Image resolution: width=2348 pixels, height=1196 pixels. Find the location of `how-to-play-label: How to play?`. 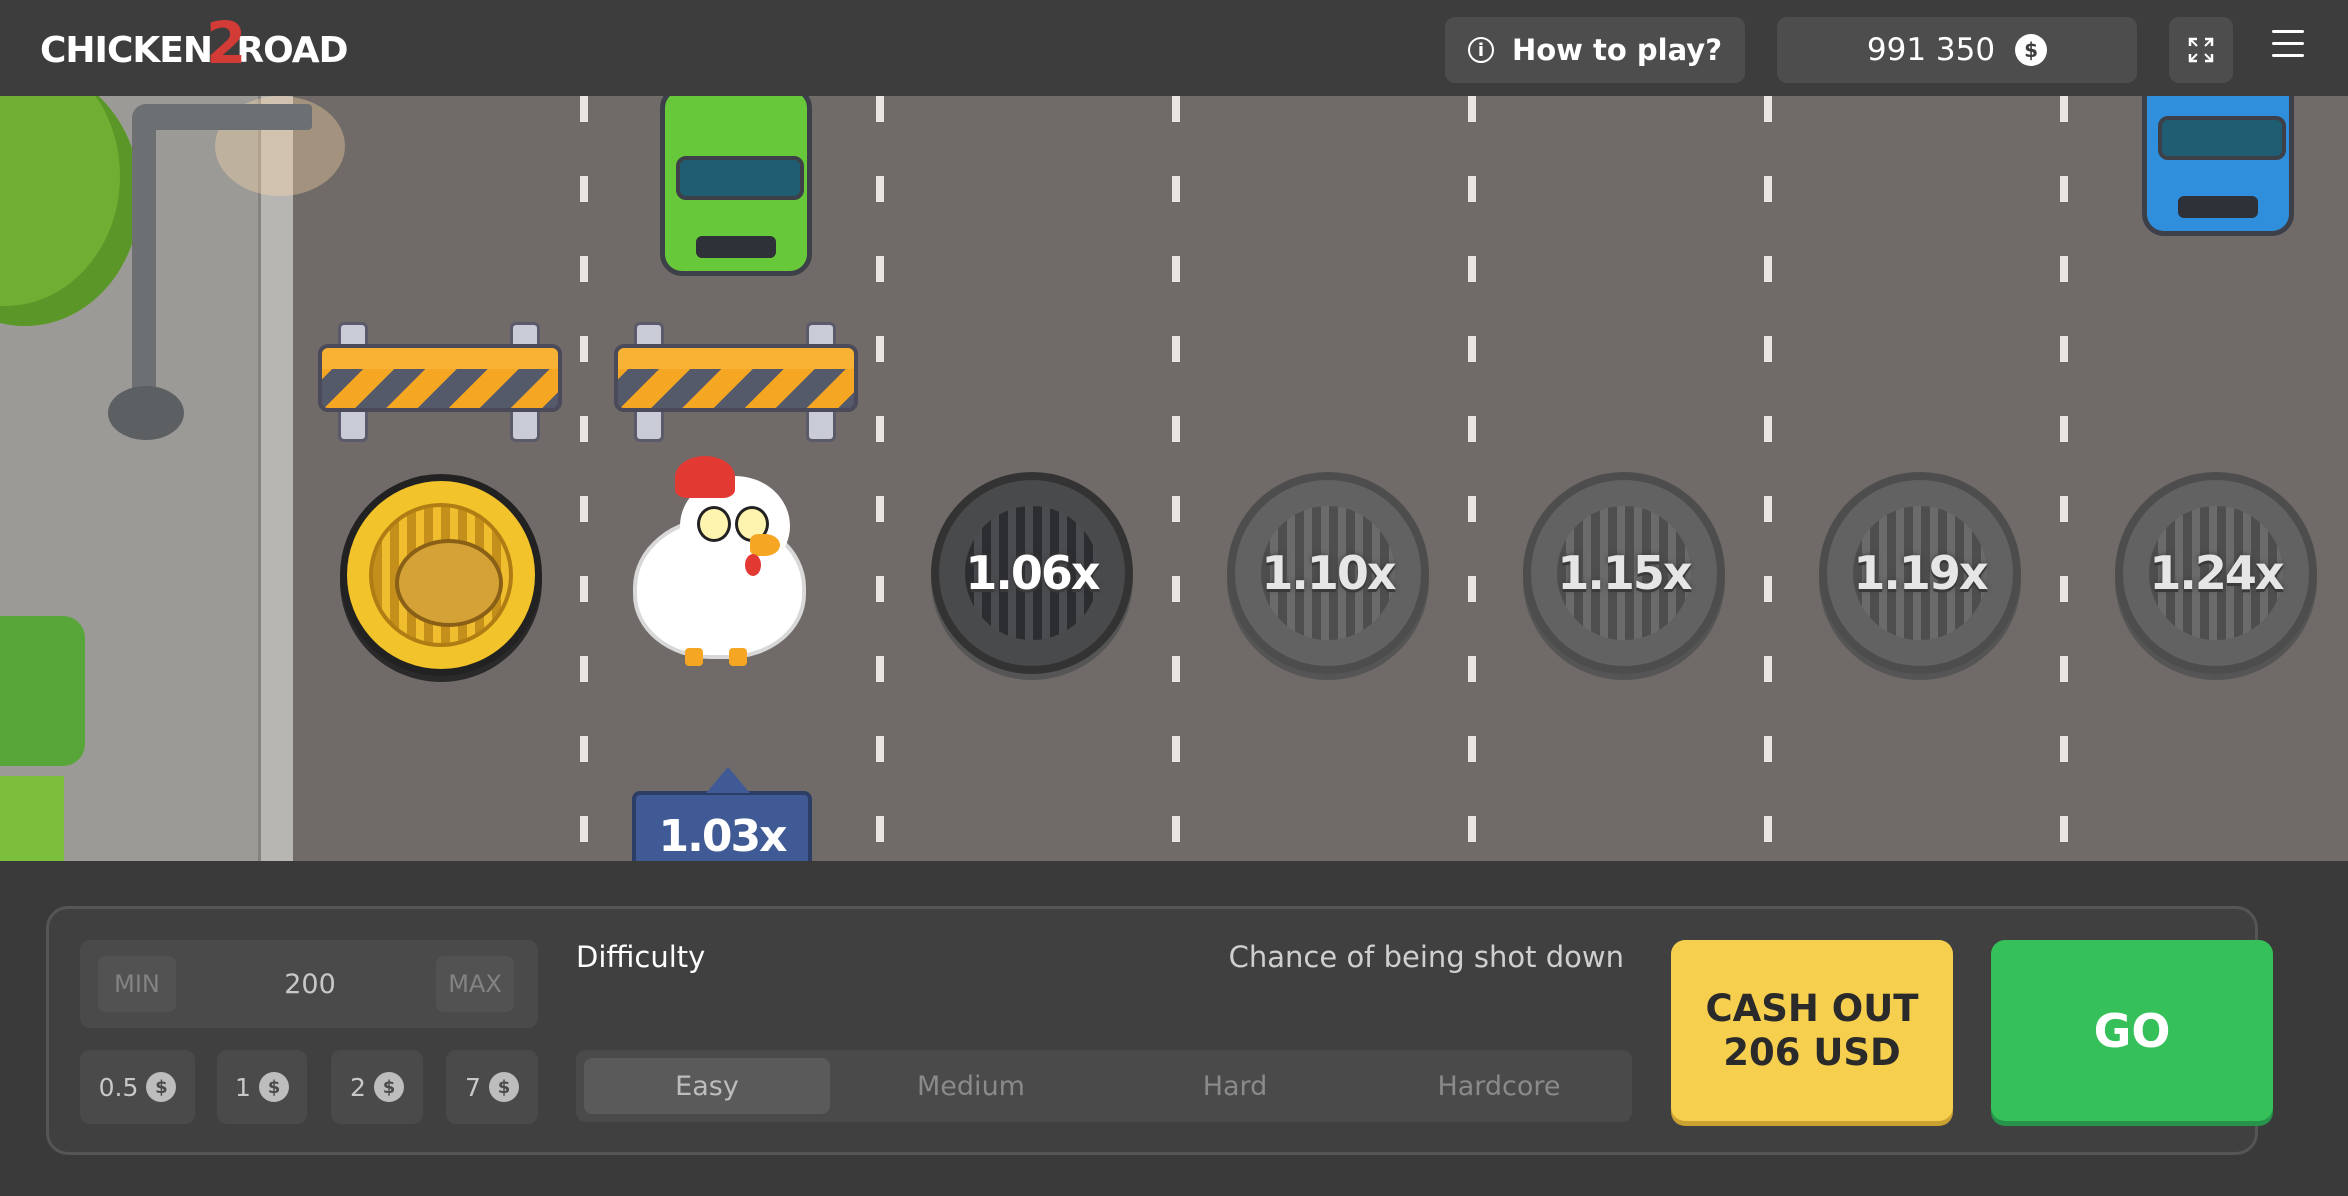

how-to-play-label: How to play? is located at coordinates (1617, 50).